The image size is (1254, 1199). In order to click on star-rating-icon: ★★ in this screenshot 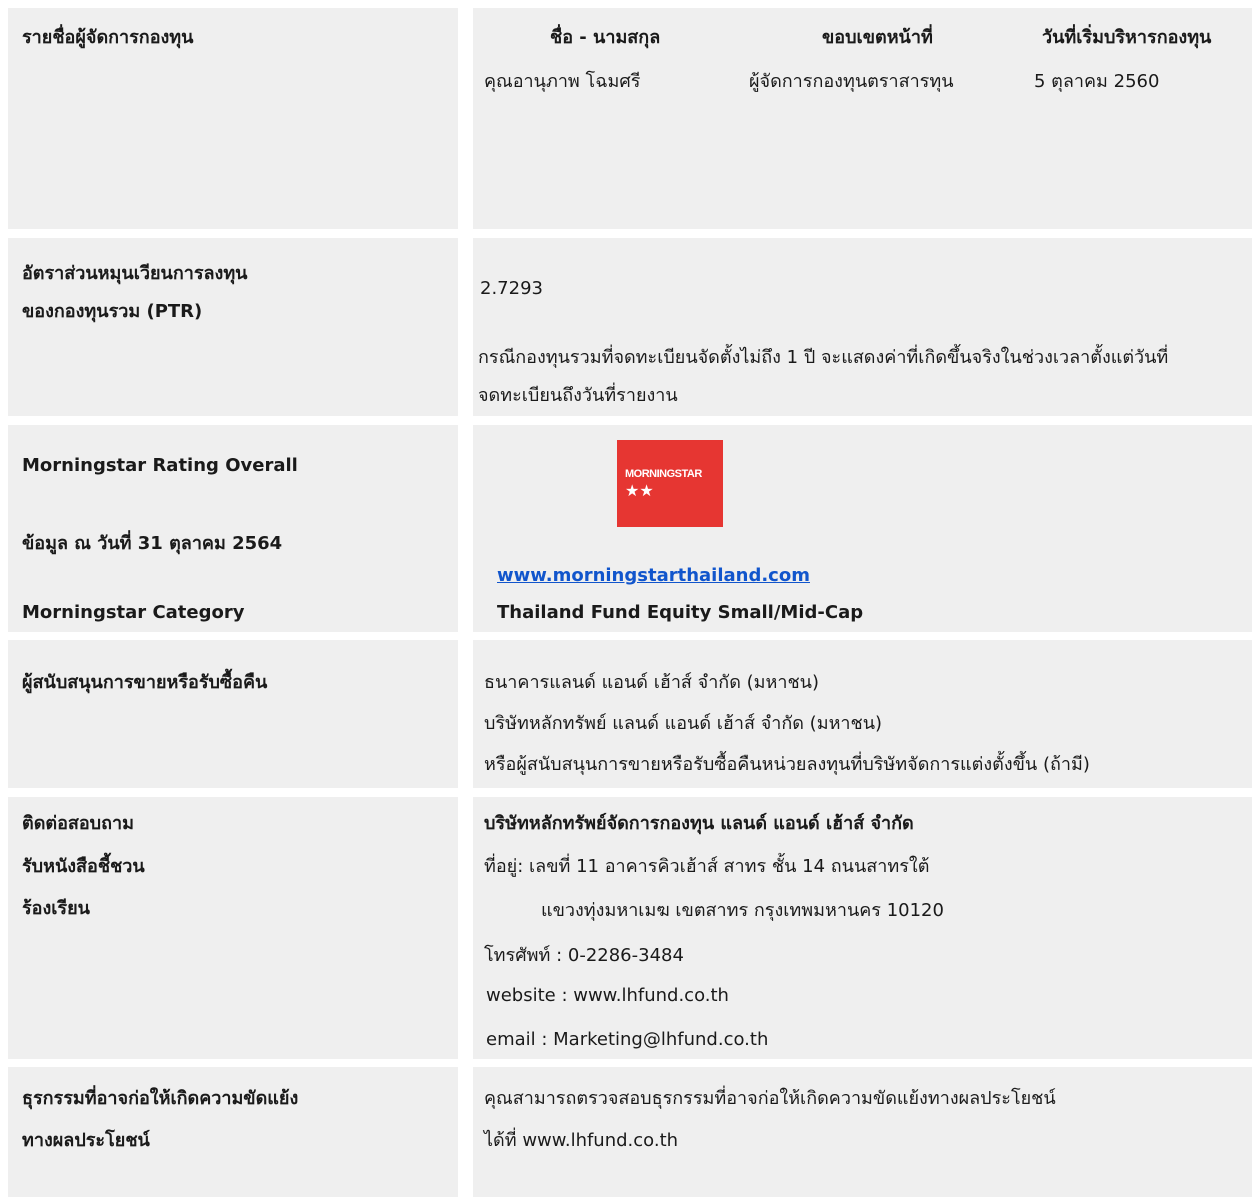, I will do `click(639, 490)`.